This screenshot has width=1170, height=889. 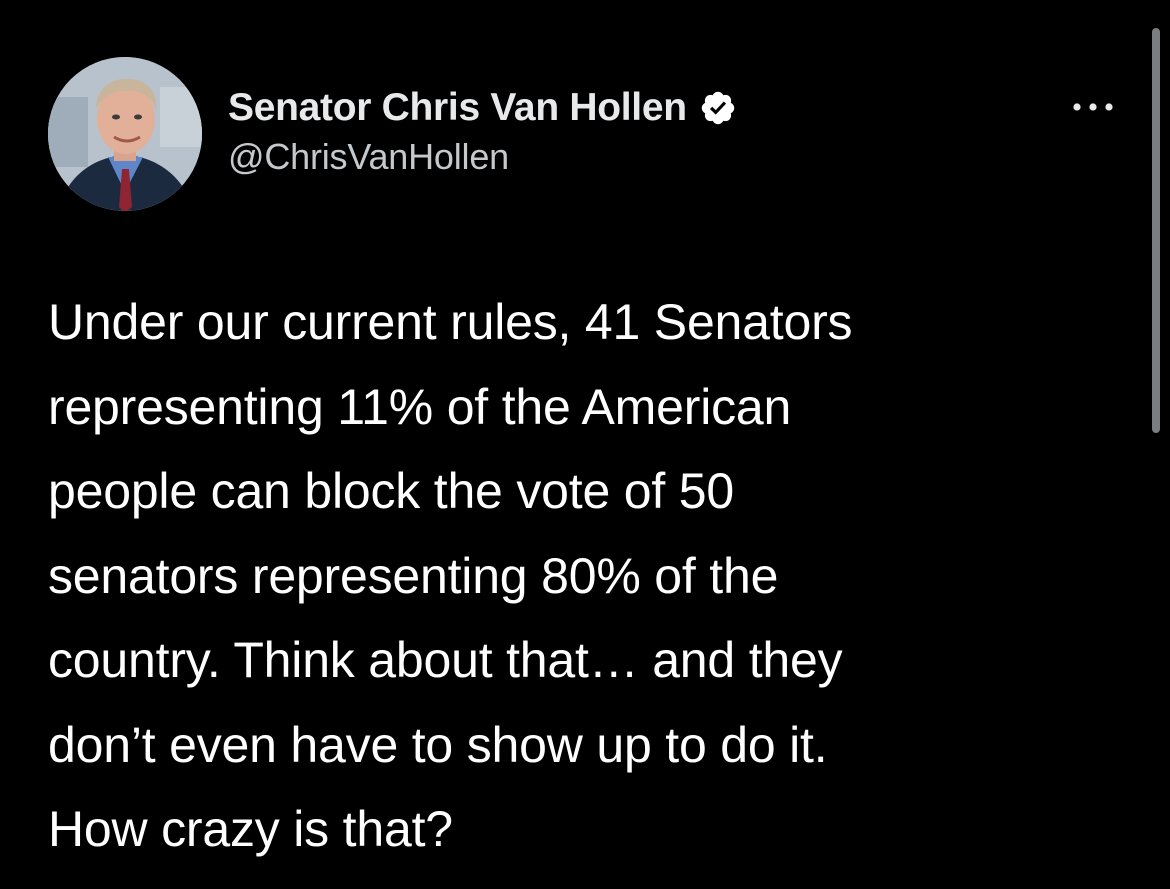 What do you see at coordinates (420, 406) in the screenshot?
I see `tweet-text-line: representing 11% of the American` at bounding box center [420, 406].